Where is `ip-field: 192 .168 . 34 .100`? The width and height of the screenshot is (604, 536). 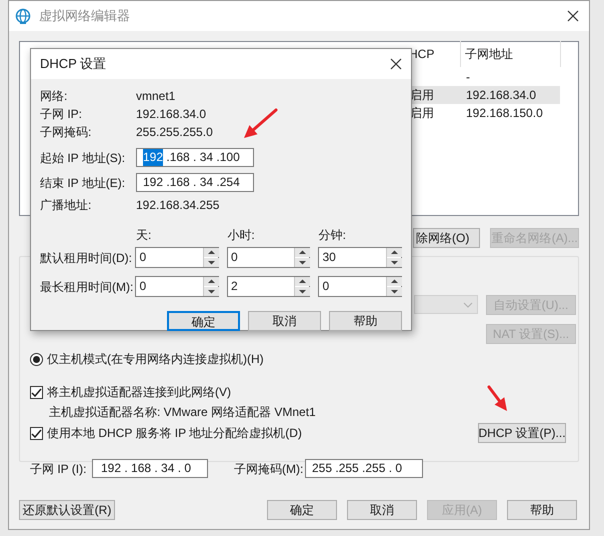
ip-field: 192 .168 . 34 .100 is located at coordinates (195, 157).